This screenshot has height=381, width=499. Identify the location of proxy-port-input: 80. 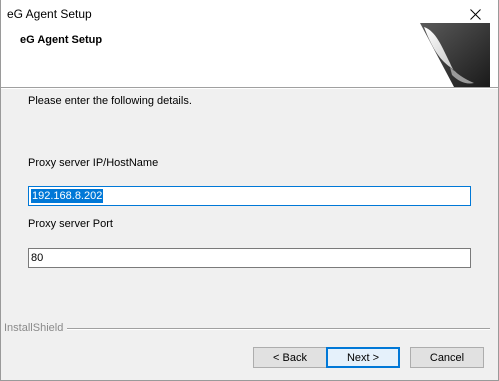
(249, 258).